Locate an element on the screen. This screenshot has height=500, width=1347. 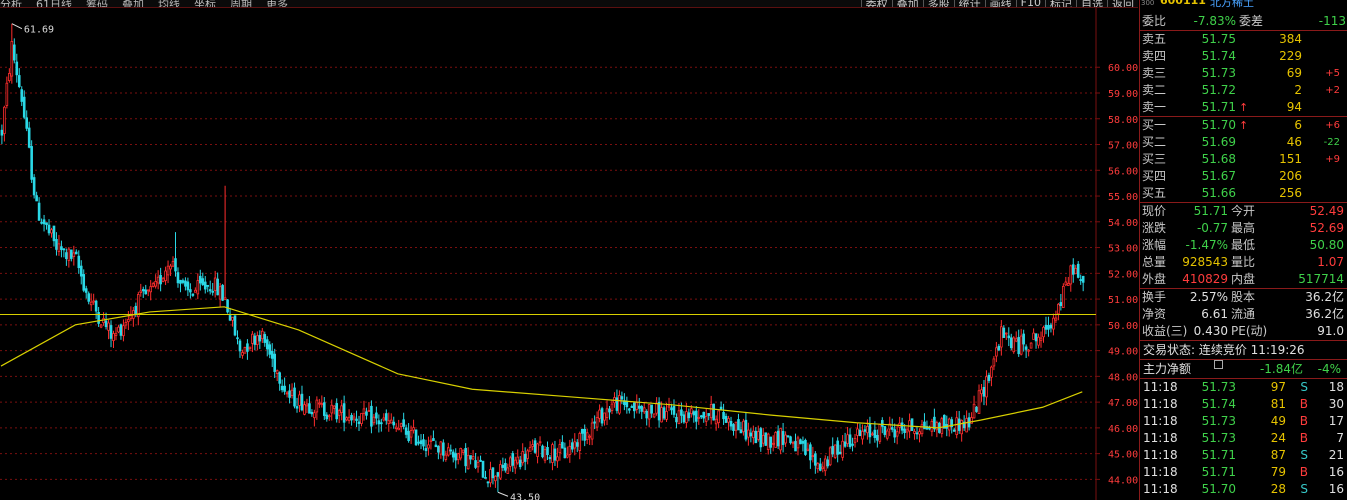
toolbar-item: 筹码 is located at coordinates (97, 3).